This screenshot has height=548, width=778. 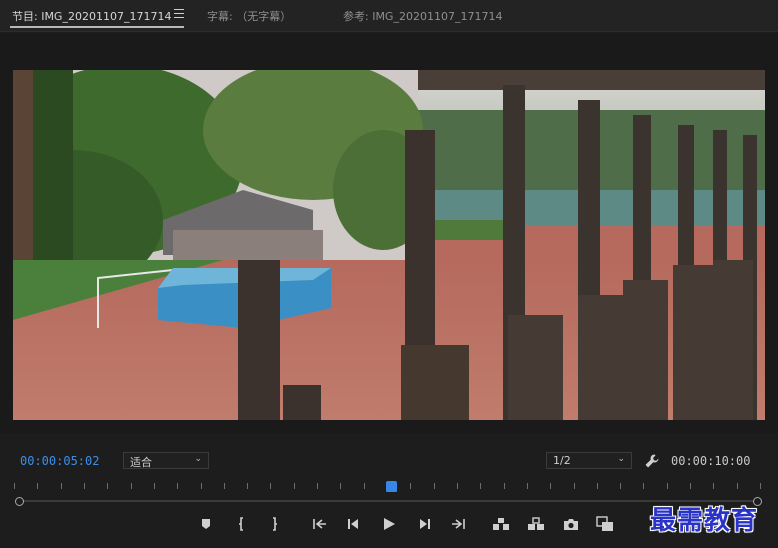 I want to click on mark-out-icon, so click(x=275, y=524).